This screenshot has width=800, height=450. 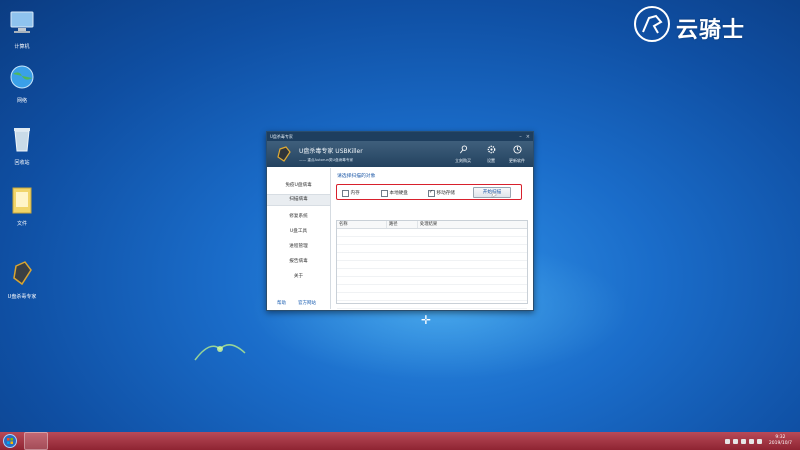 What do you see at coordinates (517, 160) in the screenshot?
I see `update-software-label: 更新软件` at bounding box center [517, 160].